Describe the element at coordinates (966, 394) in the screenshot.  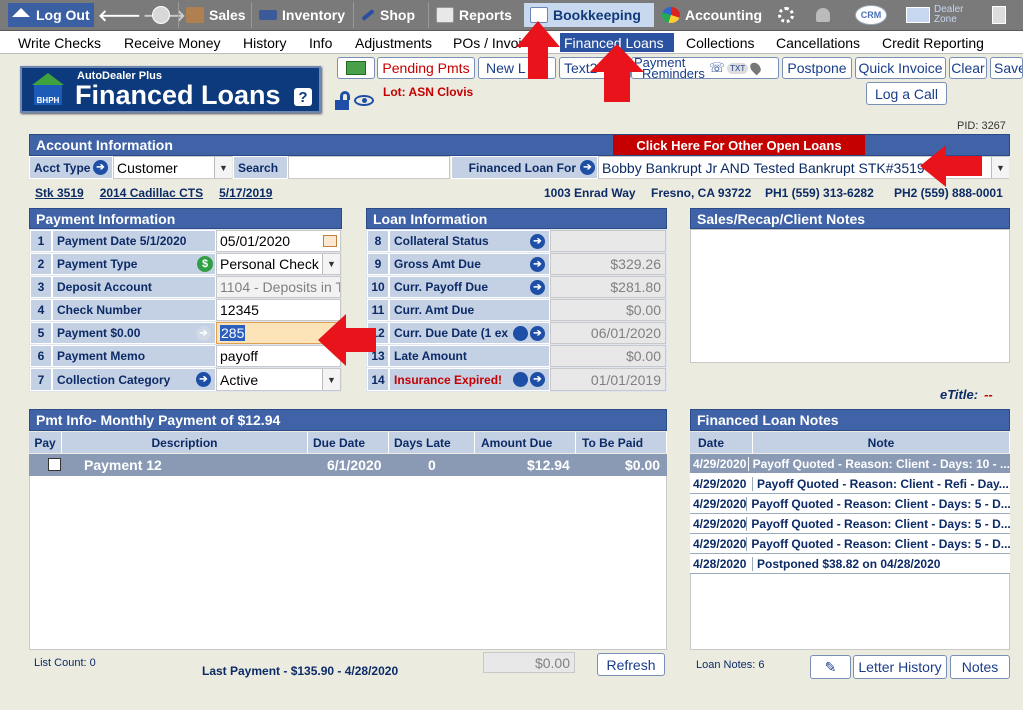
I see `etitle-status: eTitle: --` at that location.